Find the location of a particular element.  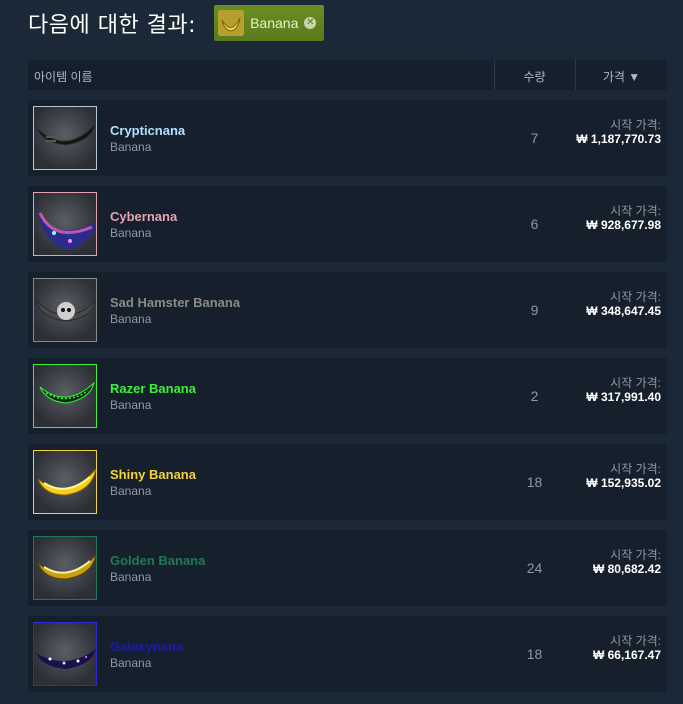

item-price: ₩ 66,167.47 is located at coordinates (626, 655).